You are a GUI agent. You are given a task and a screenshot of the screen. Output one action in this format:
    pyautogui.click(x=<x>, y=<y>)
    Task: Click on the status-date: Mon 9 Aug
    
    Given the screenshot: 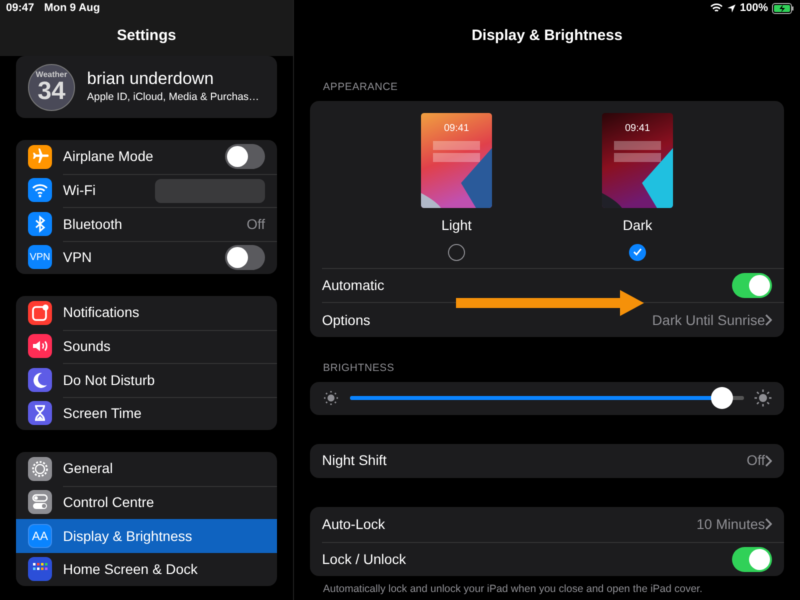 What is the action you would take?
    pyautogui.click(x=72, y=8)
    